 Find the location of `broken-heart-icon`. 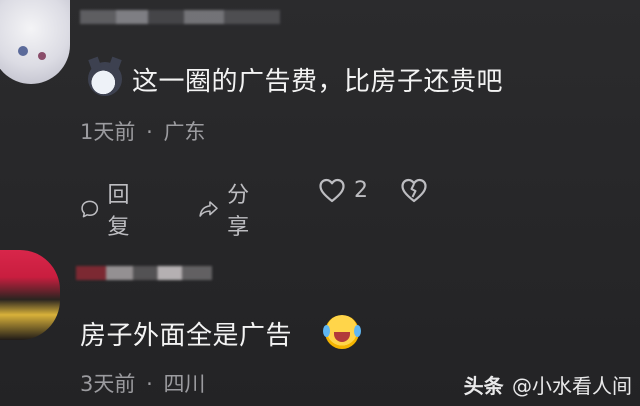

broken-heart-icon is located at coordinates (414, 190).